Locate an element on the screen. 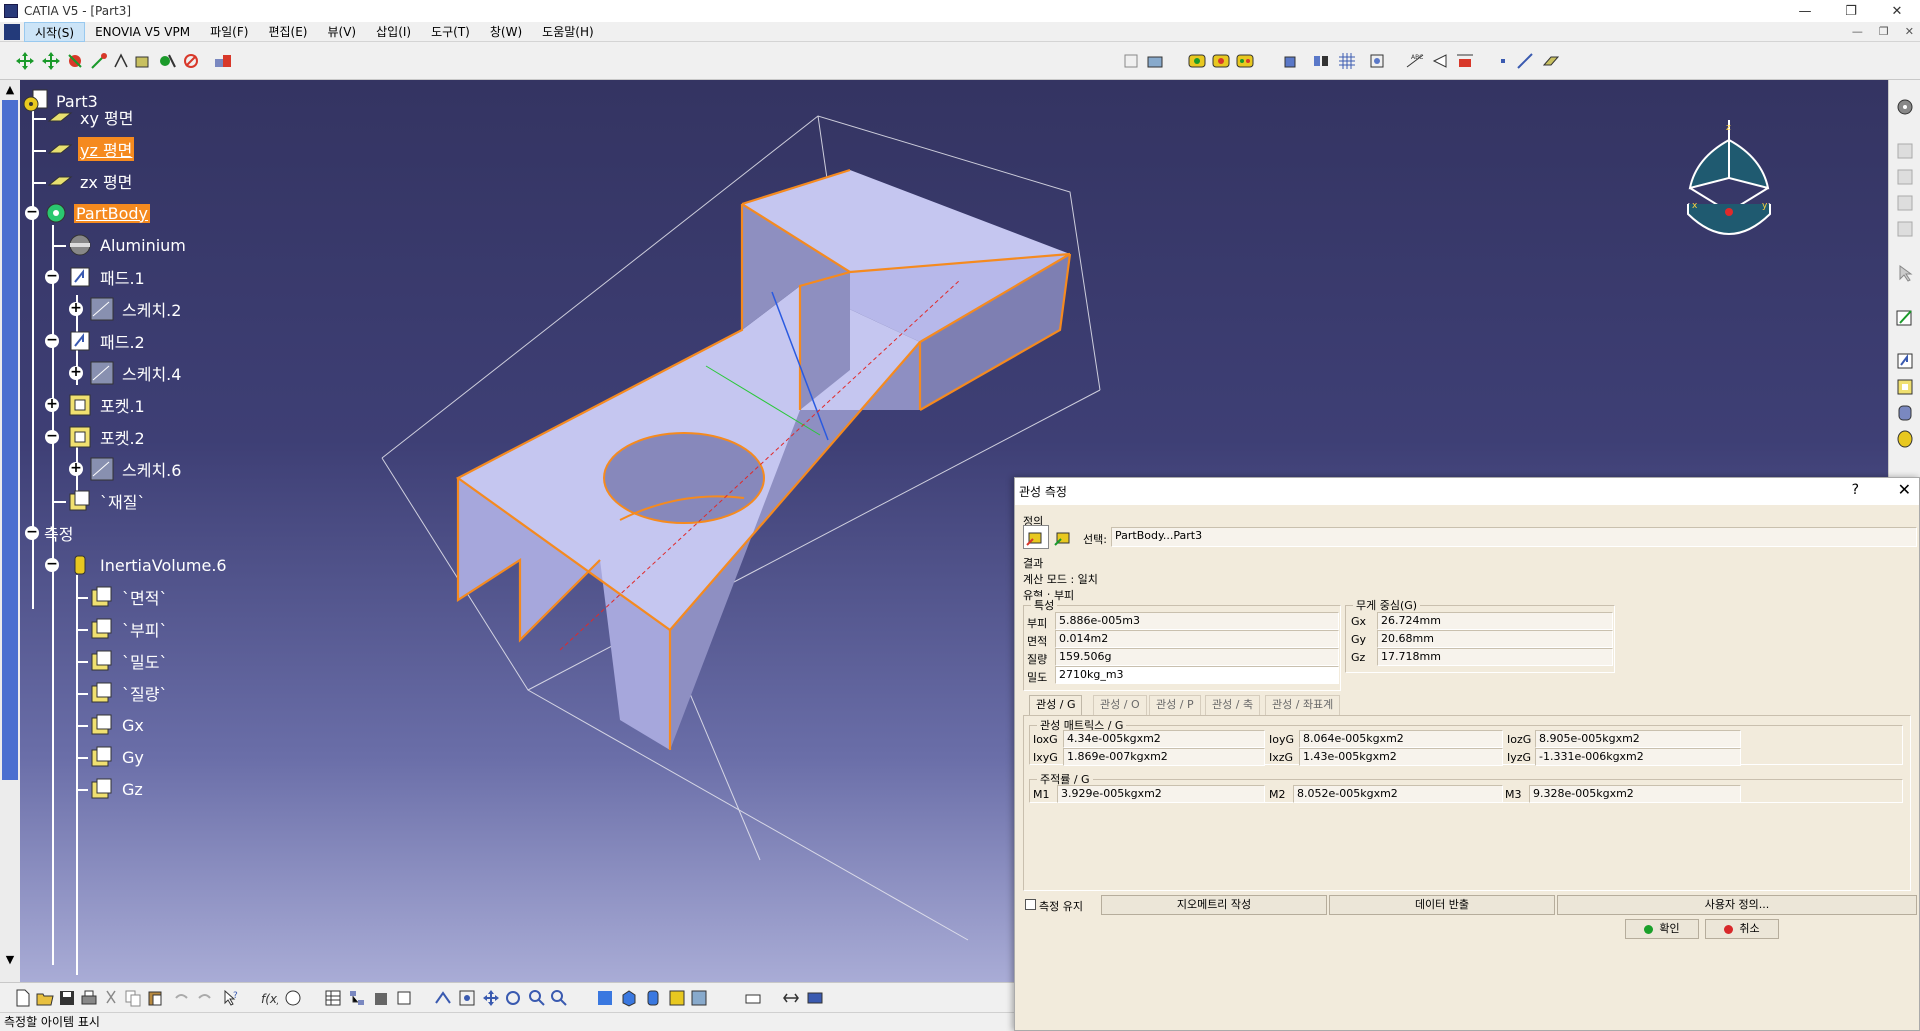  catalog-icon is located at coordinates (223, 61).